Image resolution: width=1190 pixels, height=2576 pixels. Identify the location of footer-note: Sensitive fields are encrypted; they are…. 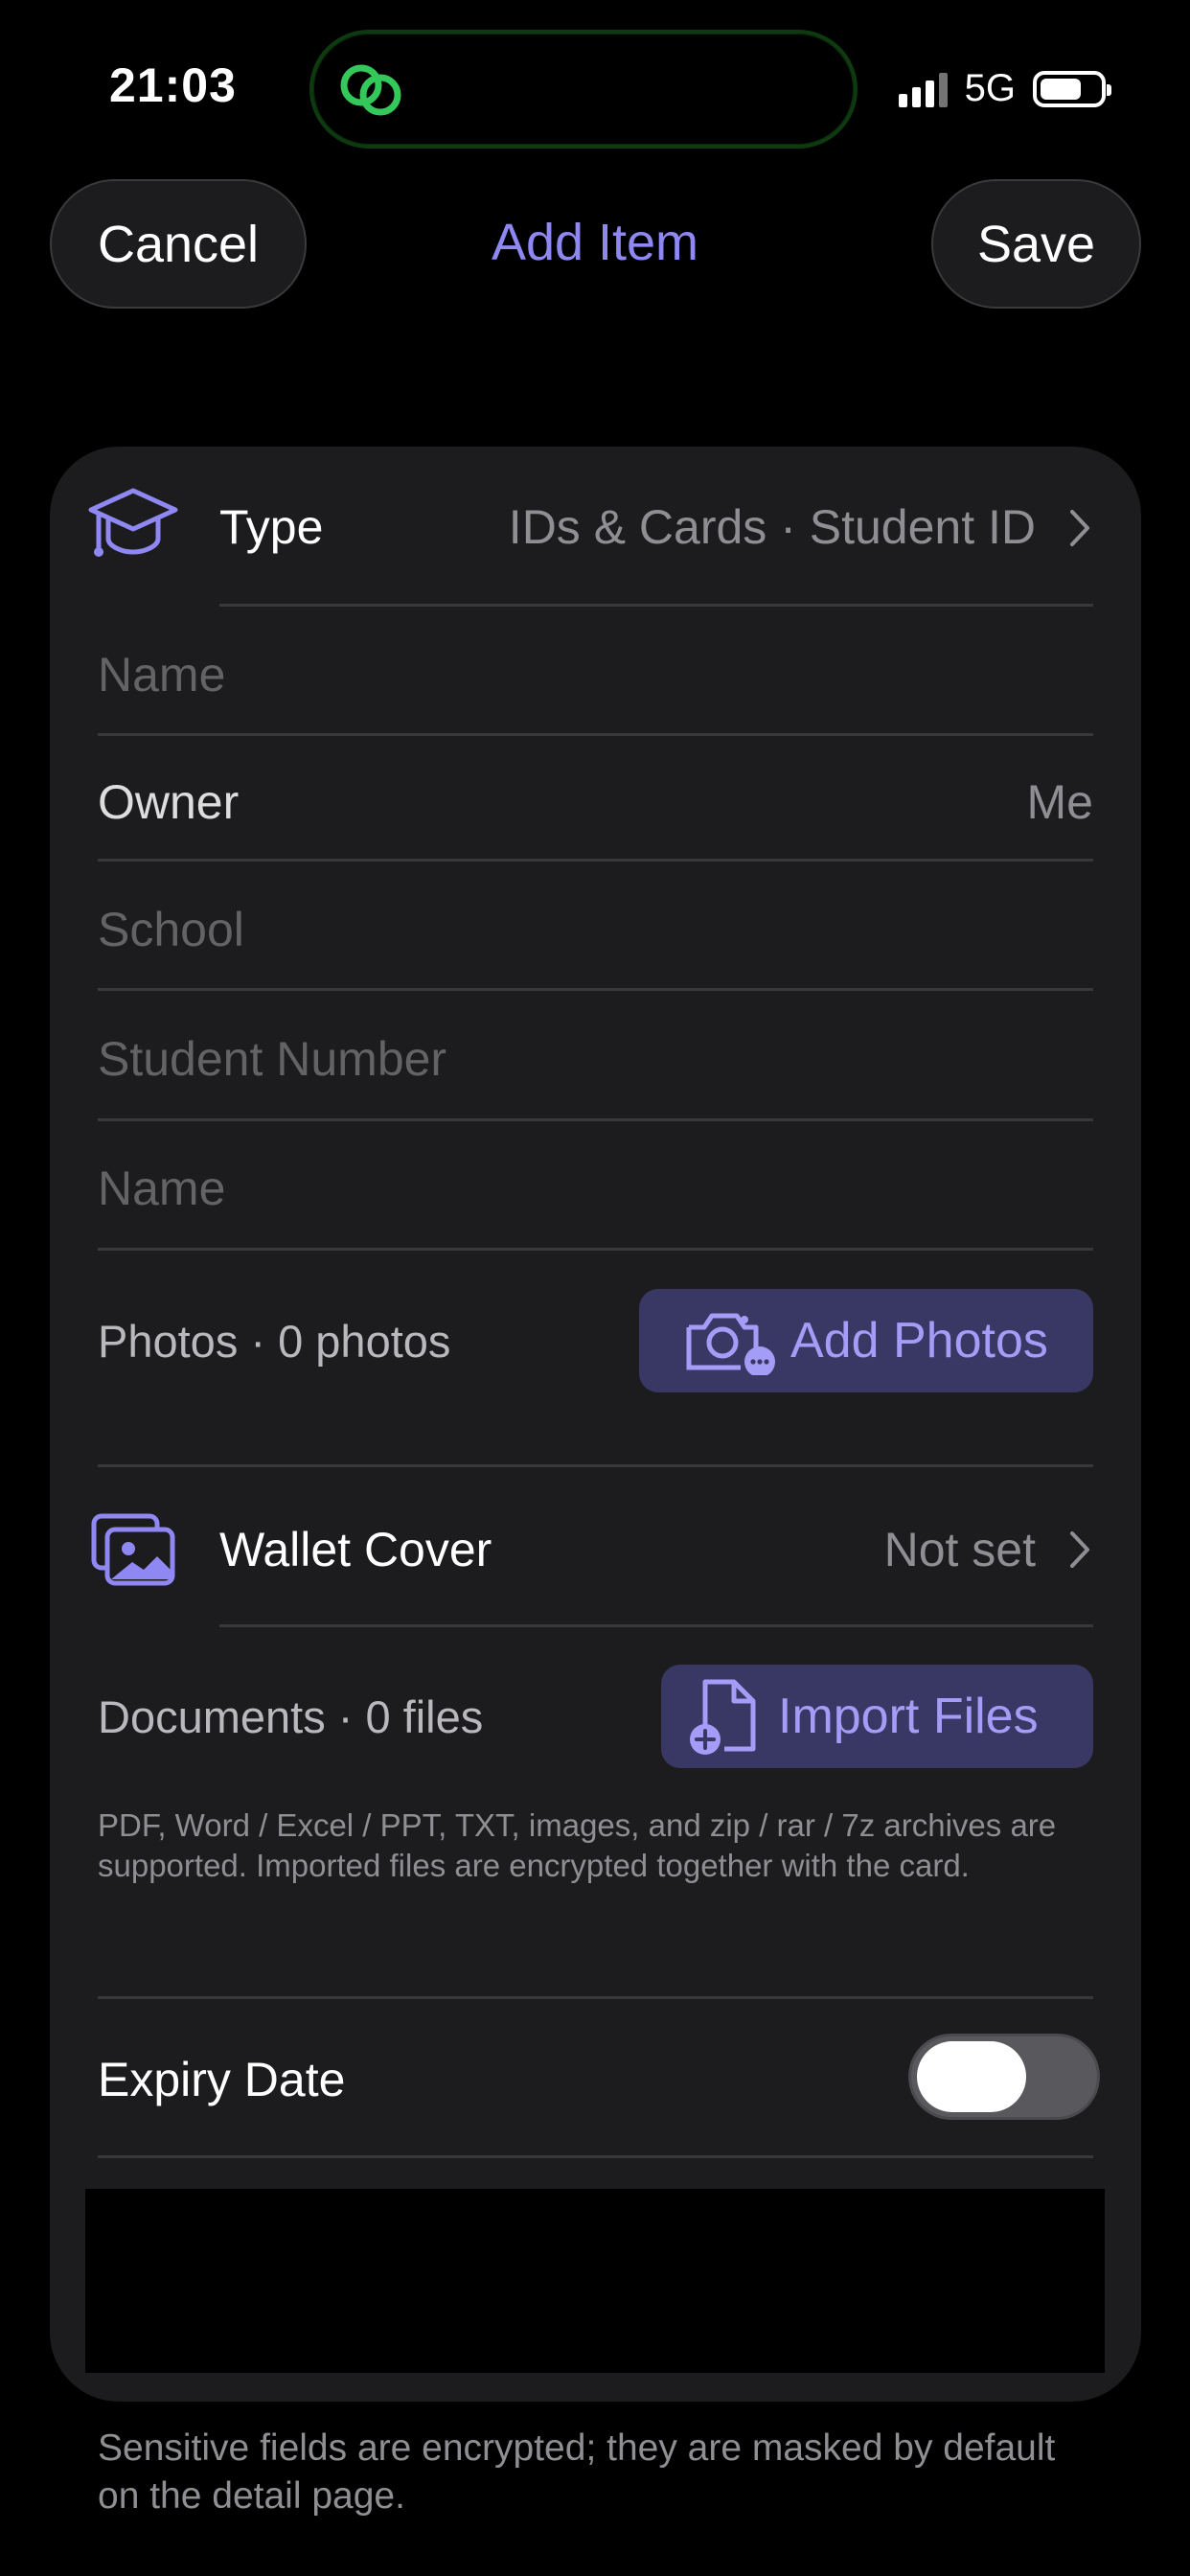
(577, 2472).